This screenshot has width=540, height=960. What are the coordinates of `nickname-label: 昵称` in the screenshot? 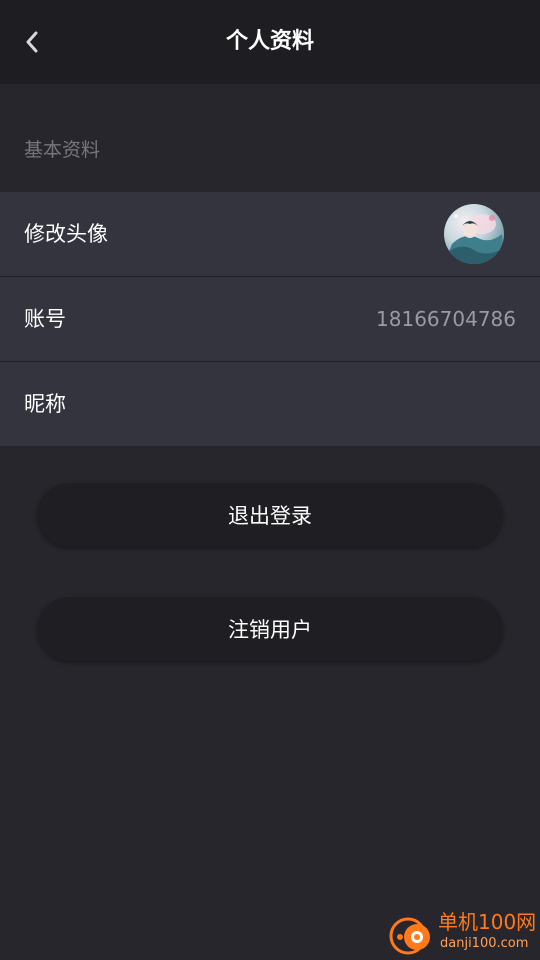 It's located at (45, 404).